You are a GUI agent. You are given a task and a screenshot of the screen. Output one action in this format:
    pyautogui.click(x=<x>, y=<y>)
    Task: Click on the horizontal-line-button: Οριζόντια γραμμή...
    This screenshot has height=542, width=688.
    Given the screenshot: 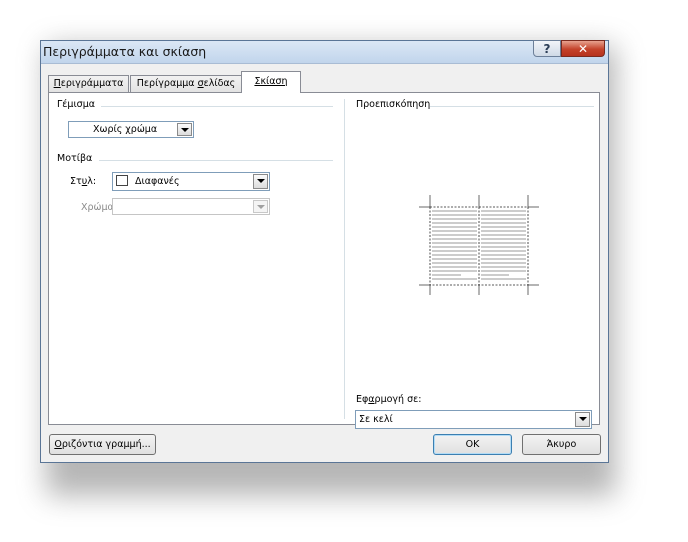 What is the action you would take?
    pyautogui.click(x=102, y=444)
    